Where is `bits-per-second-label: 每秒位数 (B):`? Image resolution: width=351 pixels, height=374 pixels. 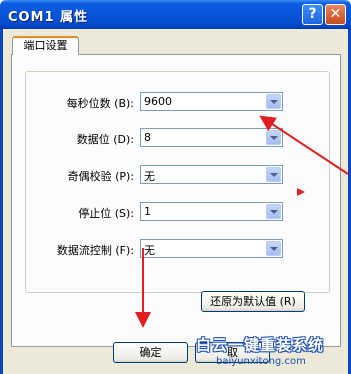
bits-per-second-label: 每秒位数 (B): is located at coordinates (100, 103).